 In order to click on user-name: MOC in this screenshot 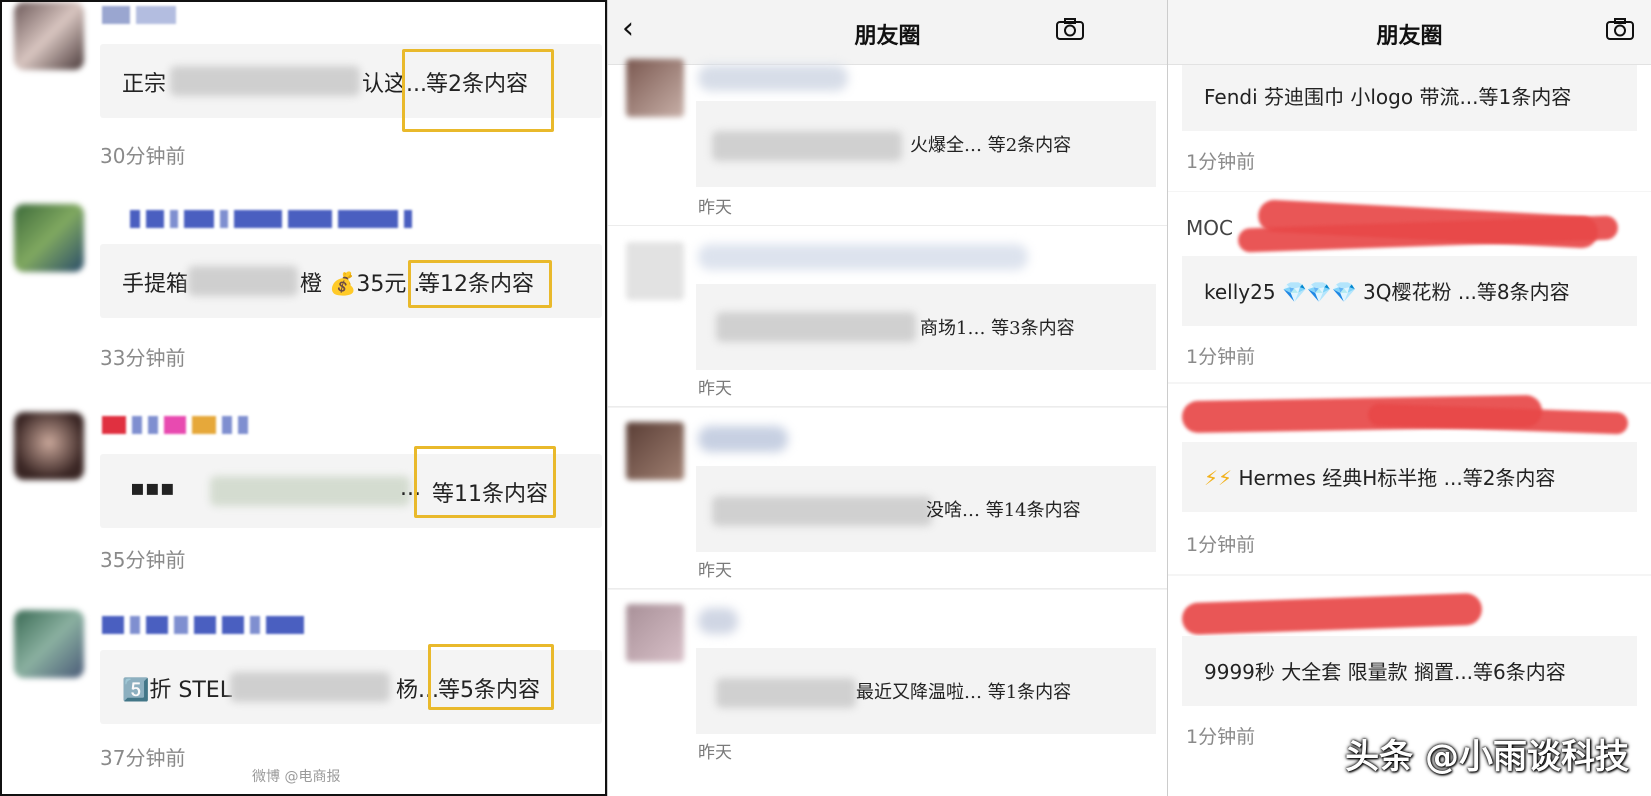, I will do `click(1209, 228)`.